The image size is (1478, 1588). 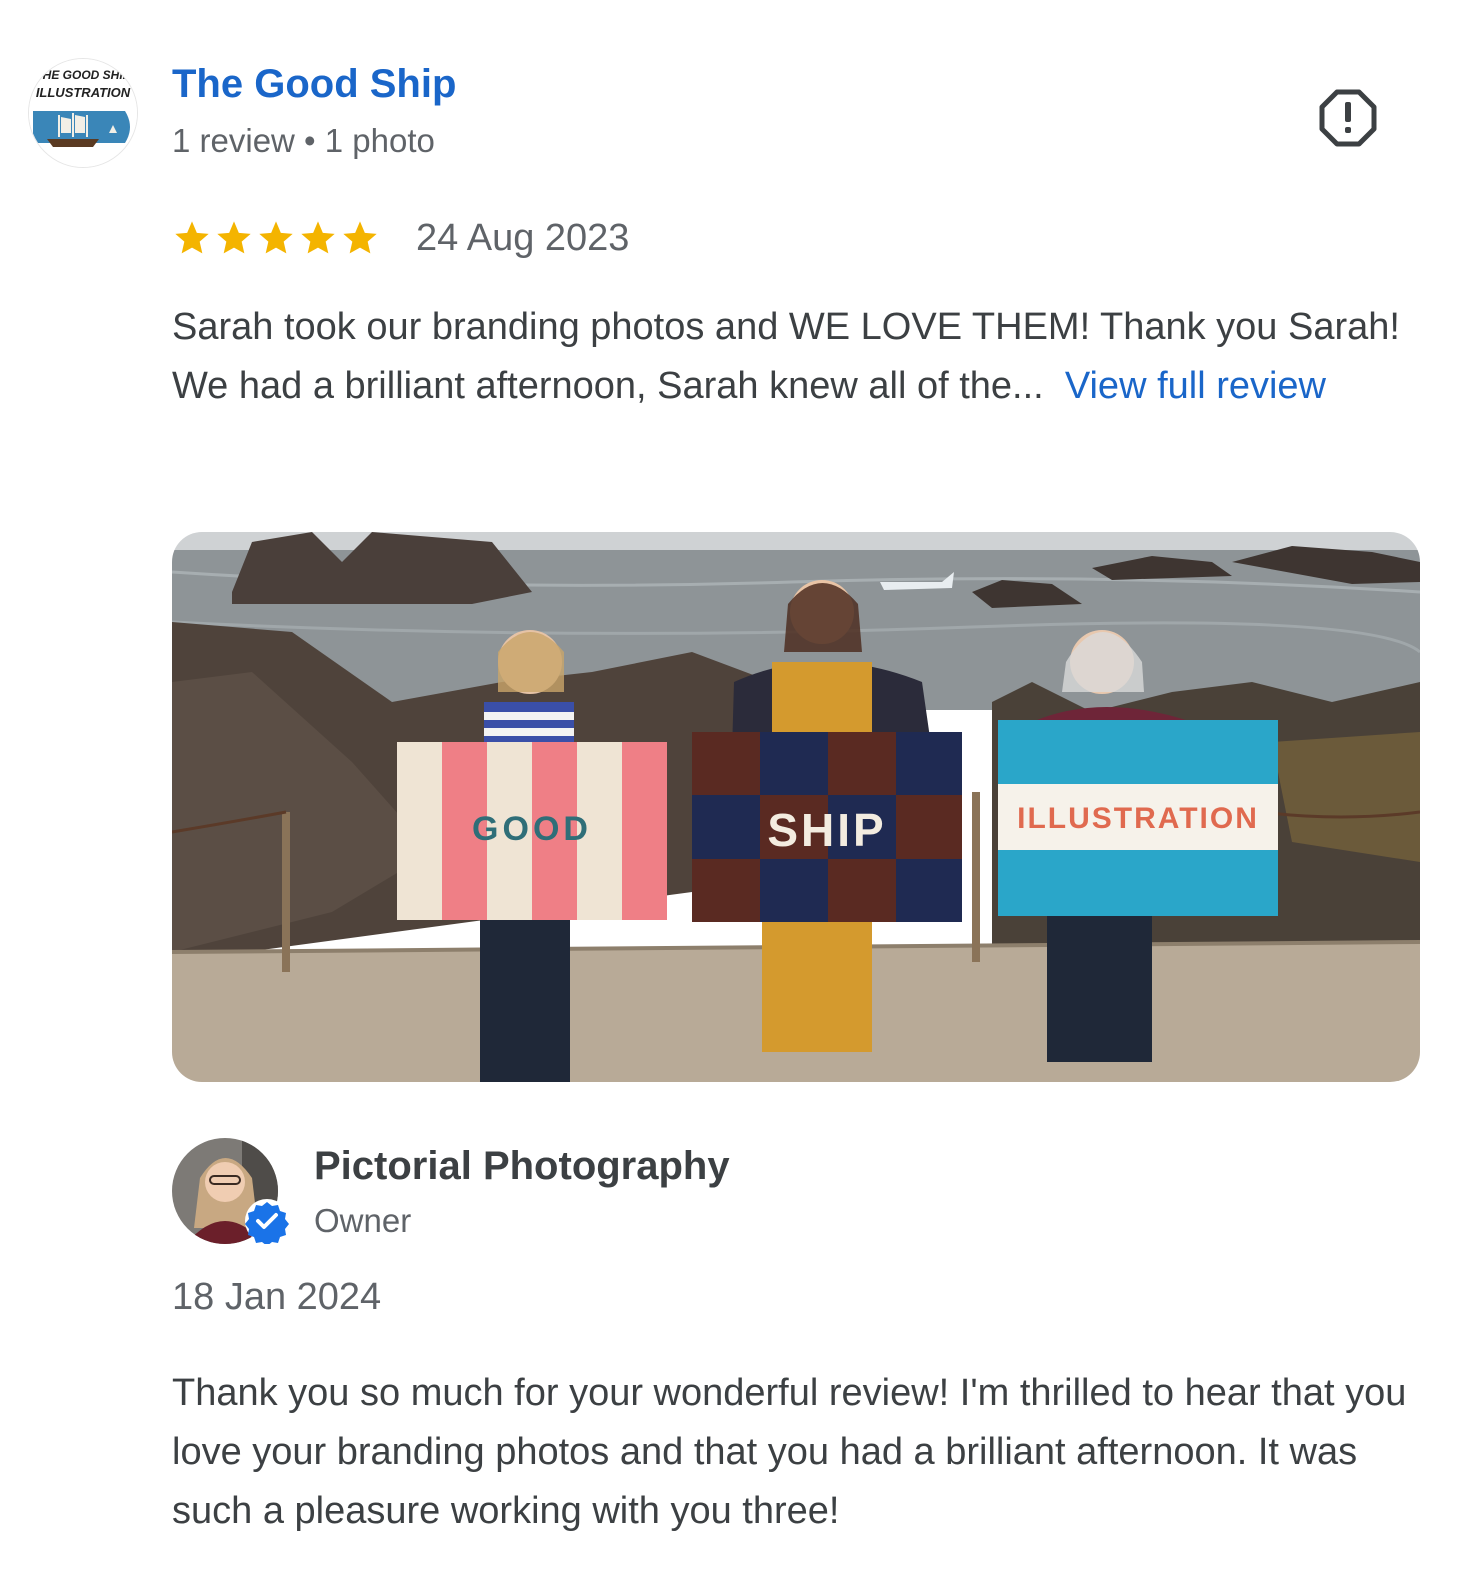 I want to click on rating-row: 24 Aug 2023, so click(x=400, y=238).